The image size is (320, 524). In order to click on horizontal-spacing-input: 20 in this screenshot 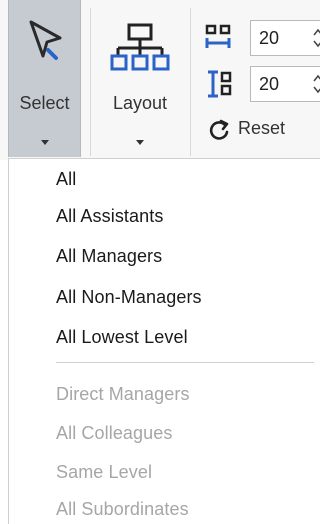, I will do `click(285, 38)`.